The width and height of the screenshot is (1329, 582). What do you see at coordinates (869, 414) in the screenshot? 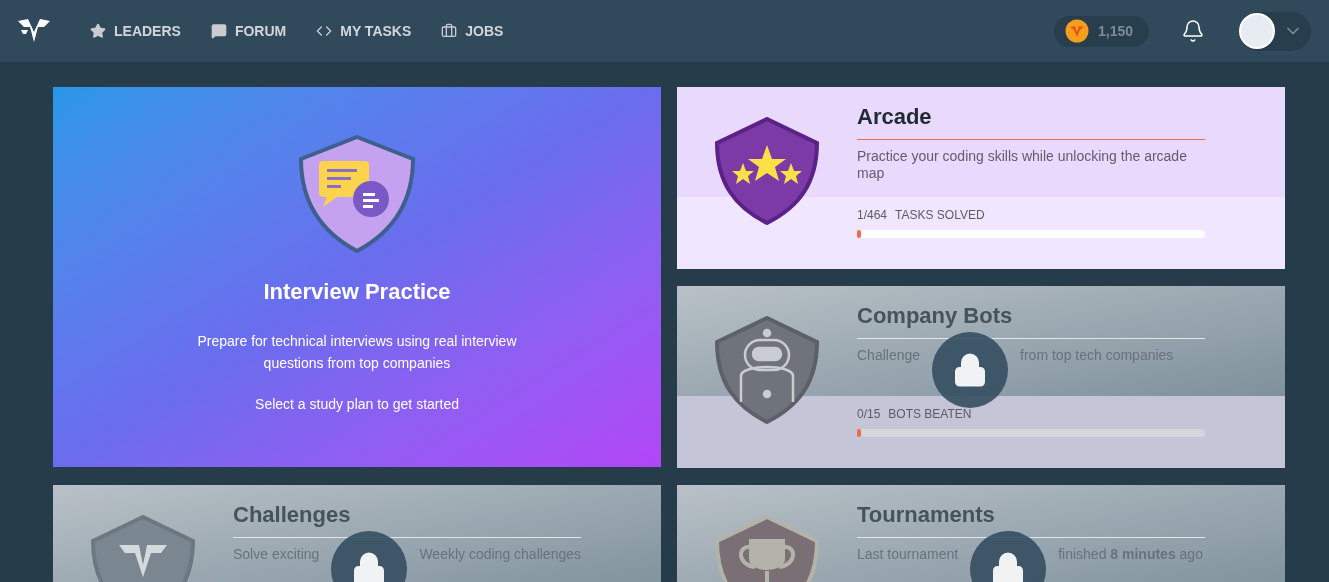
I see `progress-count: 0/15` at bounding box center [869, 414].